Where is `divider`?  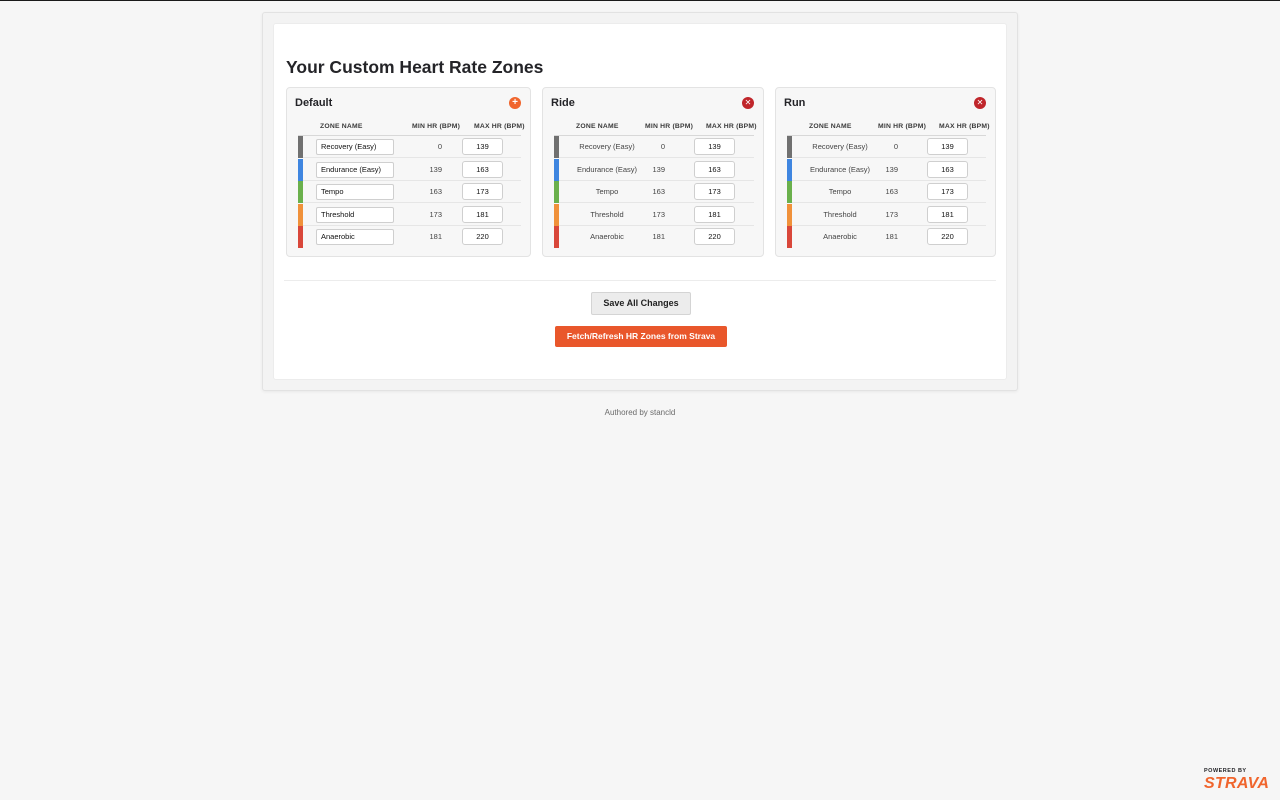
divider is located at coordinates (640, 280).